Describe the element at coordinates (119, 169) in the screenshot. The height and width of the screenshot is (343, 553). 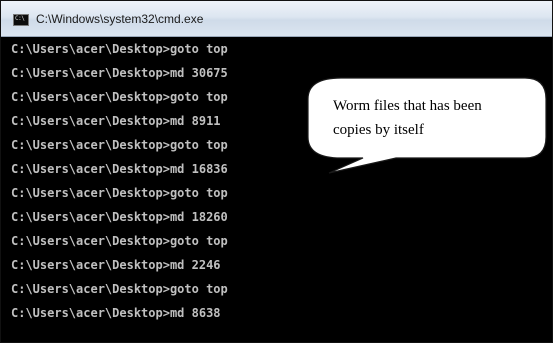
I see `console-line: C:\Users\acer\Desktop>md 16836` at that location.